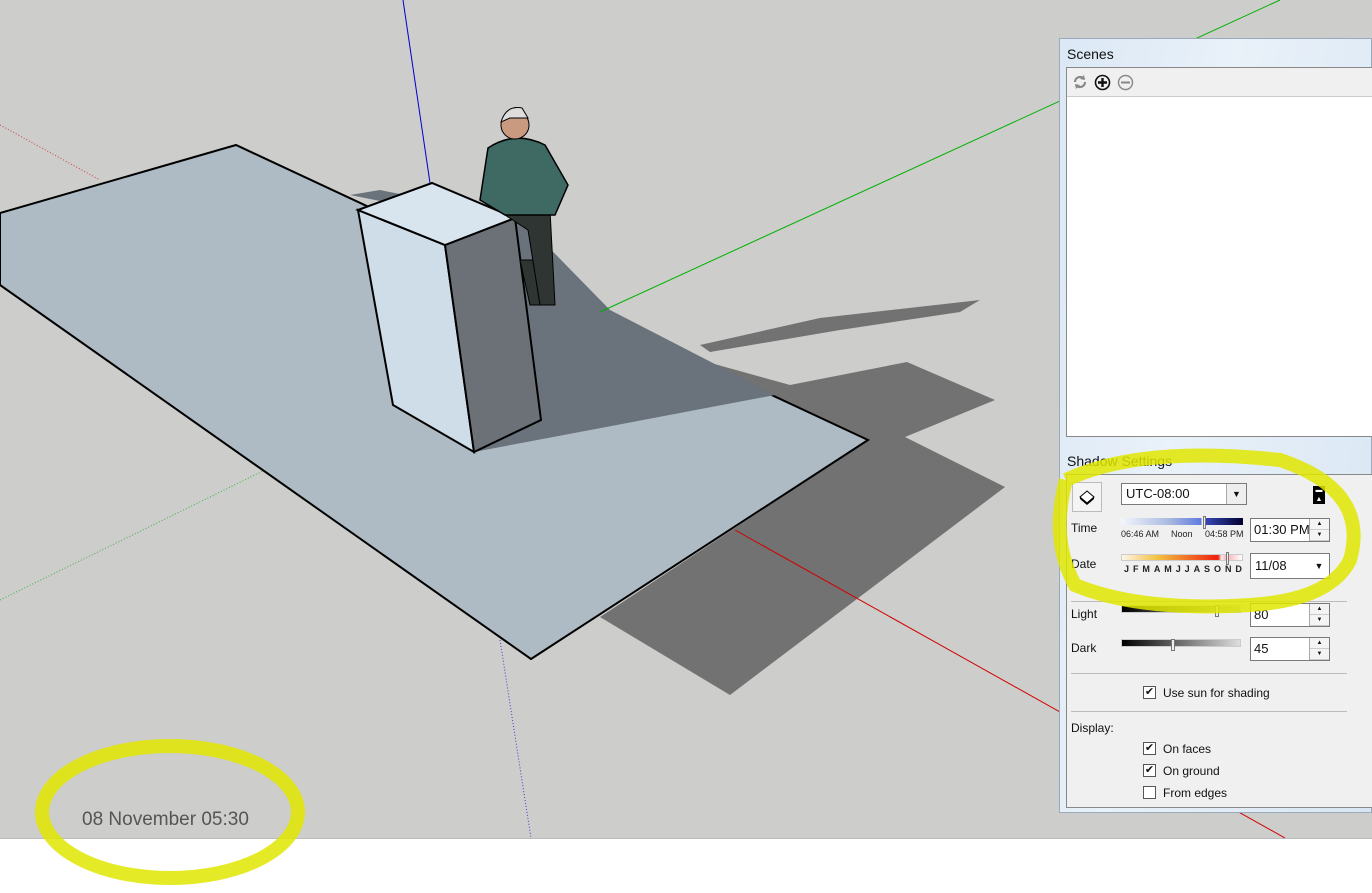 This screenshot has height=893, width=1372. What do you see at coordinates (1084, 564) in the screenshot?
I see `date-label: Date` at bounding box center [1084, 564].